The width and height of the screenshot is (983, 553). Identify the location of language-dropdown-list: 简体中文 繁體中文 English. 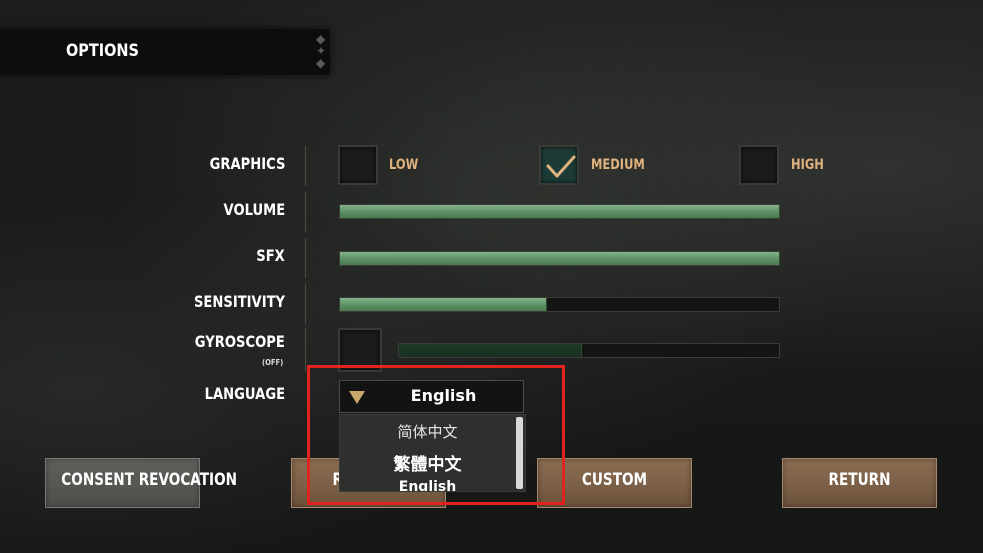
(432, 453).